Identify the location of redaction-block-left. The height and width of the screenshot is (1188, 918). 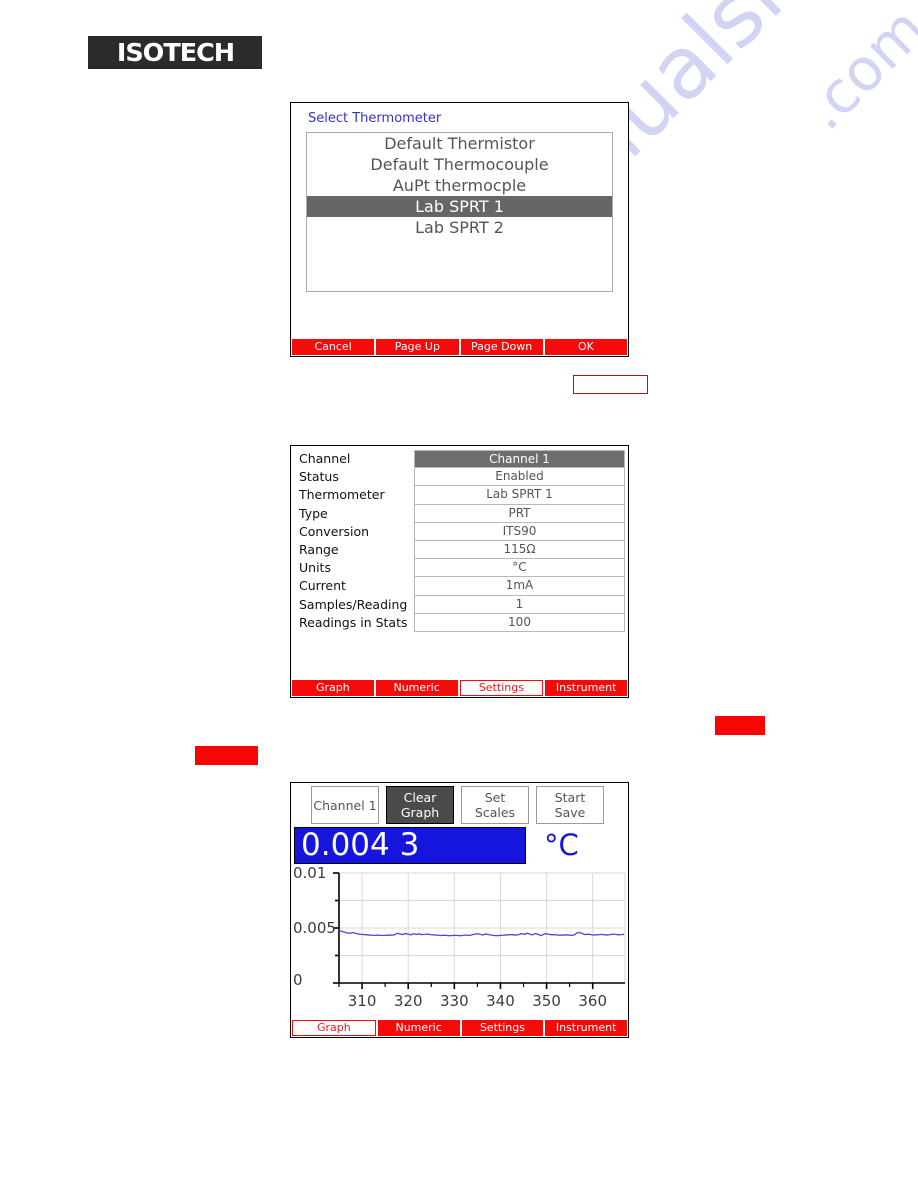
(226, 755).